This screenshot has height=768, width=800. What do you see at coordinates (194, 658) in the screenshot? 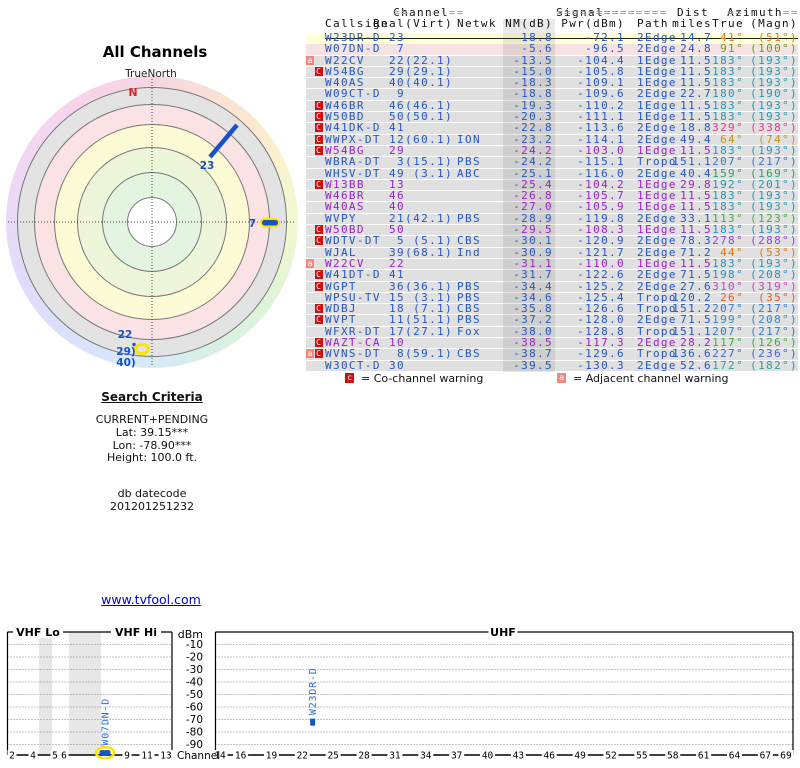
I see `dbm-tick-label: -20` at bounding box center [194, 658].